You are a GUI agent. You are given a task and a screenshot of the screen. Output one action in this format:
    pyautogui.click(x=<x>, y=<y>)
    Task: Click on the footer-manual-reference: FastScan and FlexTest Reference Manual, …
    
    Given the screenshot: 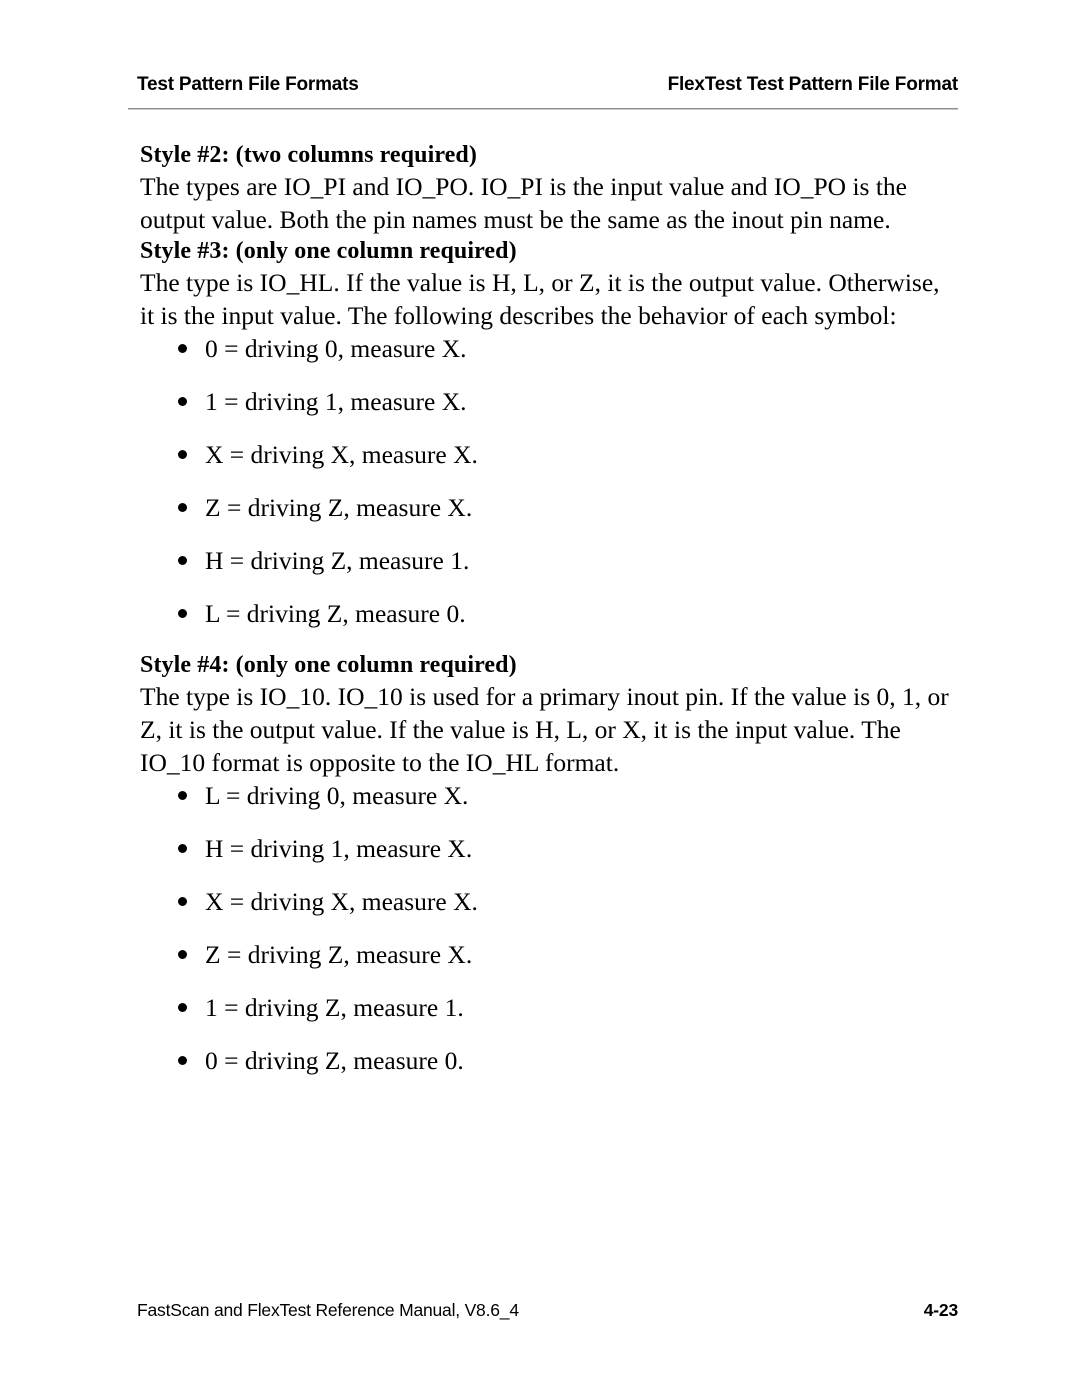 What is the action you would take?
    pyautogui.click(x=328, y=1310)
    